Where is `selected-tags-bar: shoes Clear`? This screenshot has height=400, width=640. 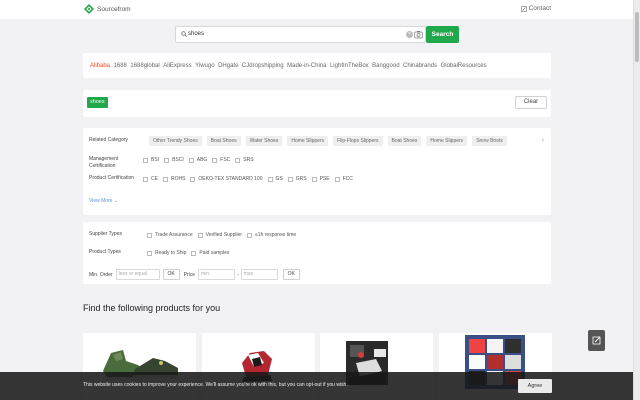 selected-tags-bar: shoes Clear is located at coordinates (317, 103).